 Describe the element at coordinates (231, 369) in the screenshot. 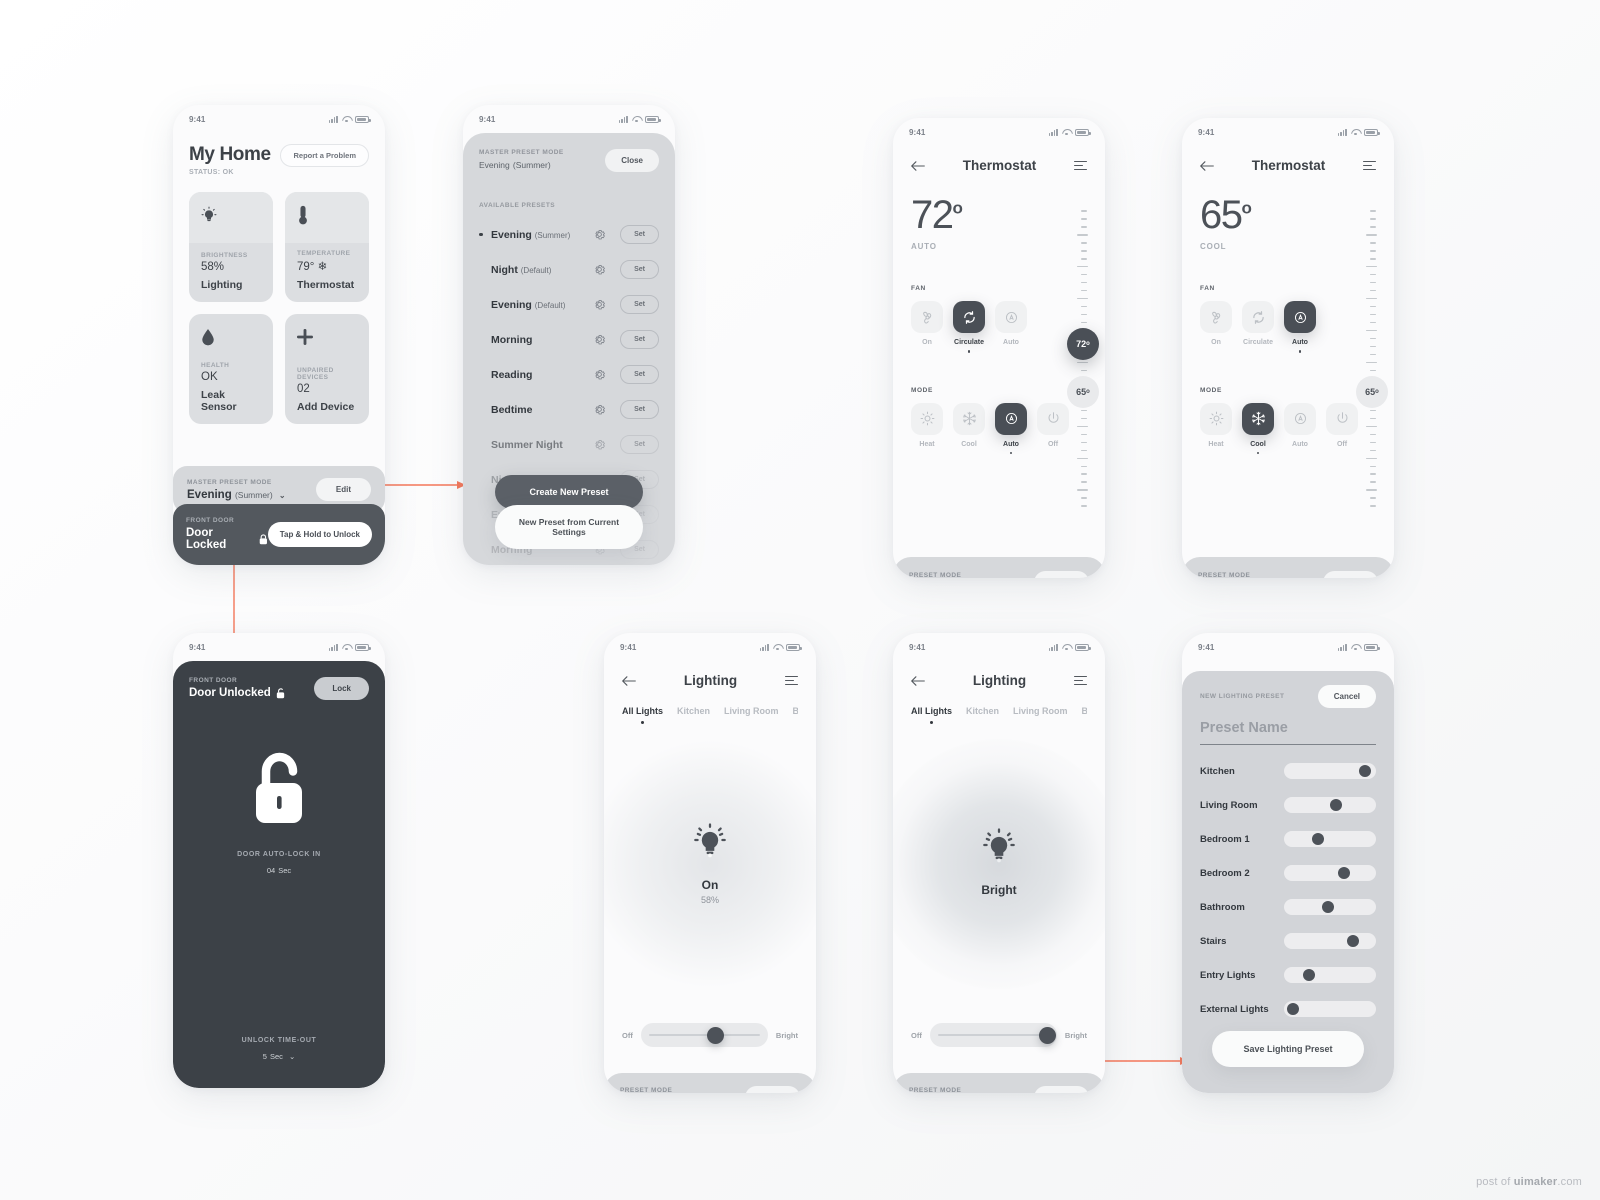

I see `tile-leak-sensor: HEALTH OK Leak Sensor` at that location.